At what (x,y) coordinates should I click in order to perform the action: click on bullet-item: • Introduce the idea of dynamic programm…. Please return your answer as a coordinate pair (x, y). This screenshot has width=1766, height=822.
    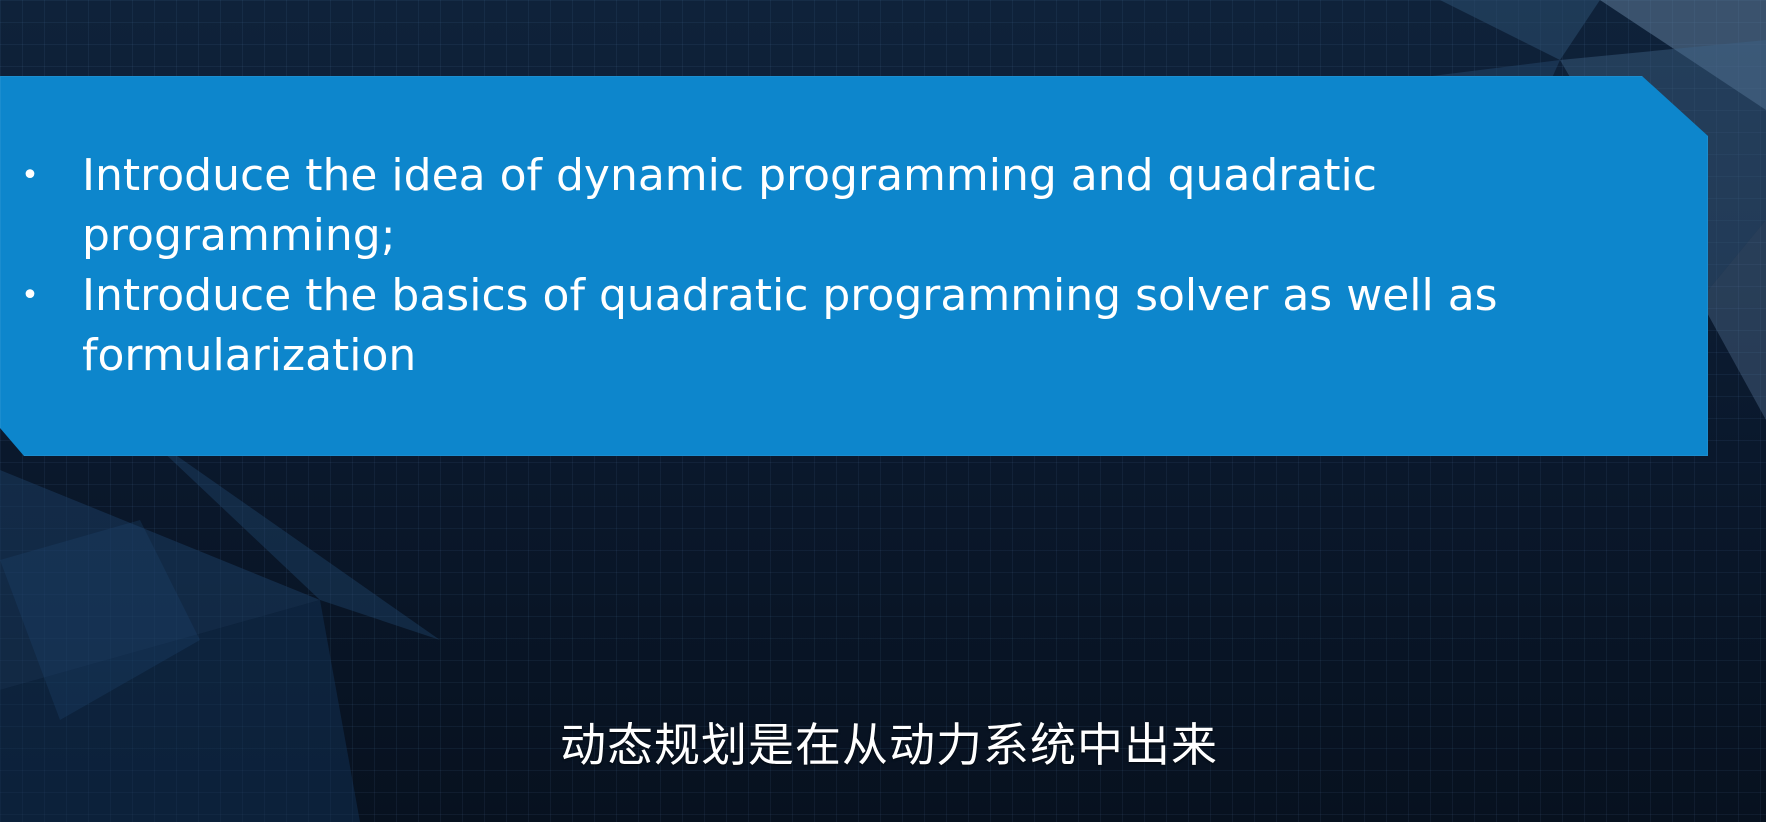
    Looking at the image, I should click on (840, 206).